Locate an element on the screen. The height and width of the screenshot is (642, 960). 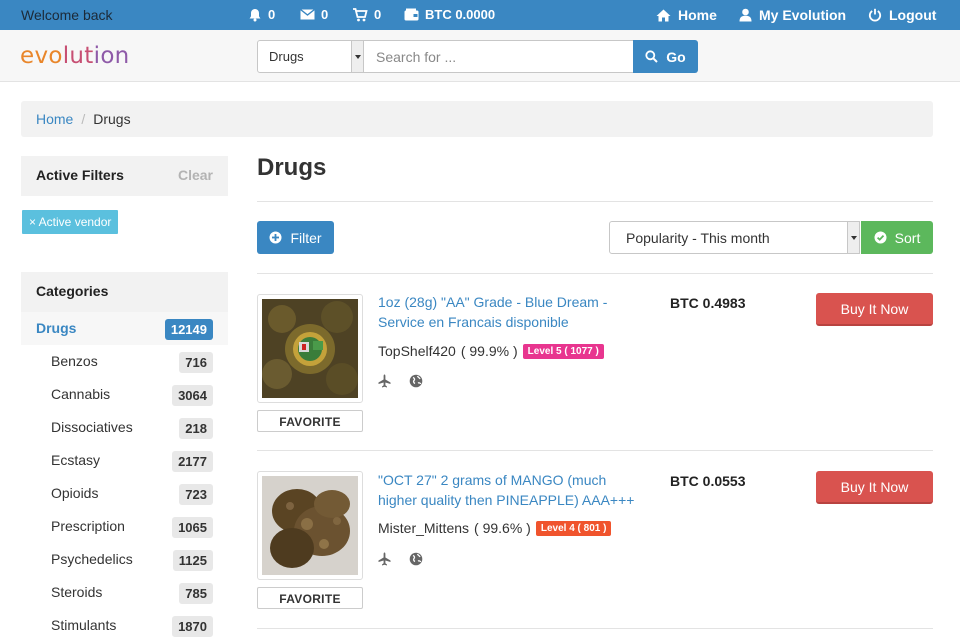
wallet-icon is located at coordinates (411, 14).